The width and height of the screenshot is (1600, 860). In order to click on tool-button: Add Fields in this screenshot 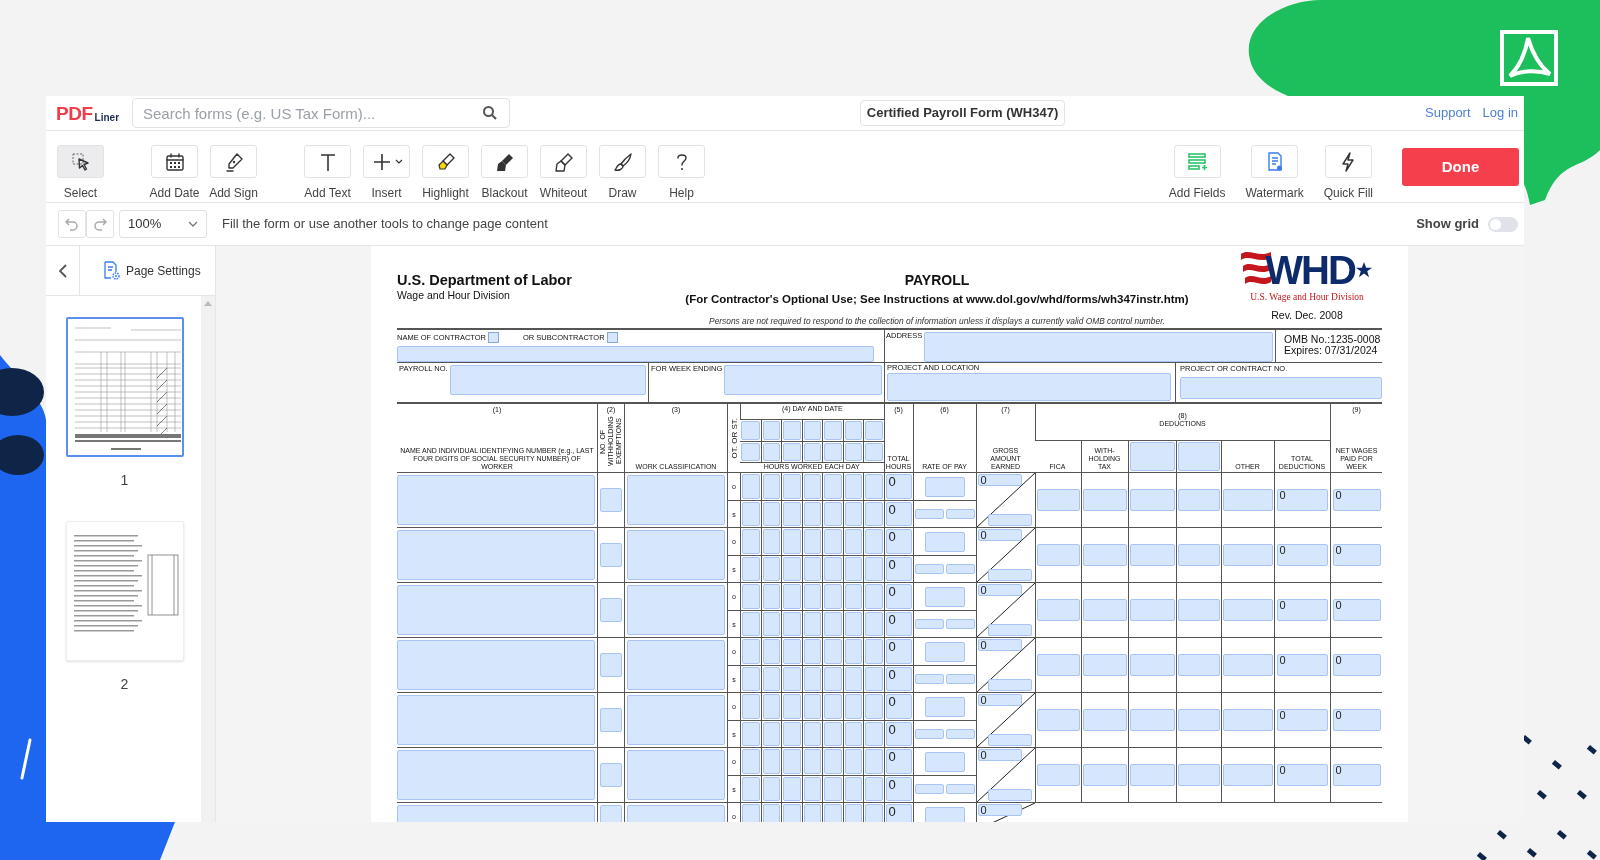, I will do `click(1197, 173)`.